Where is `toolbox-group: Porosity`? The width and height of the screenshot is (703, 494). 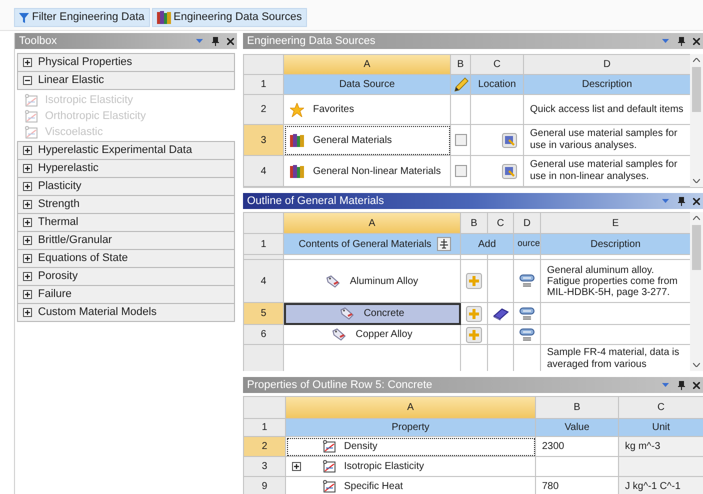 toolbox-group: Porosity is located at coordinates (126, 276).